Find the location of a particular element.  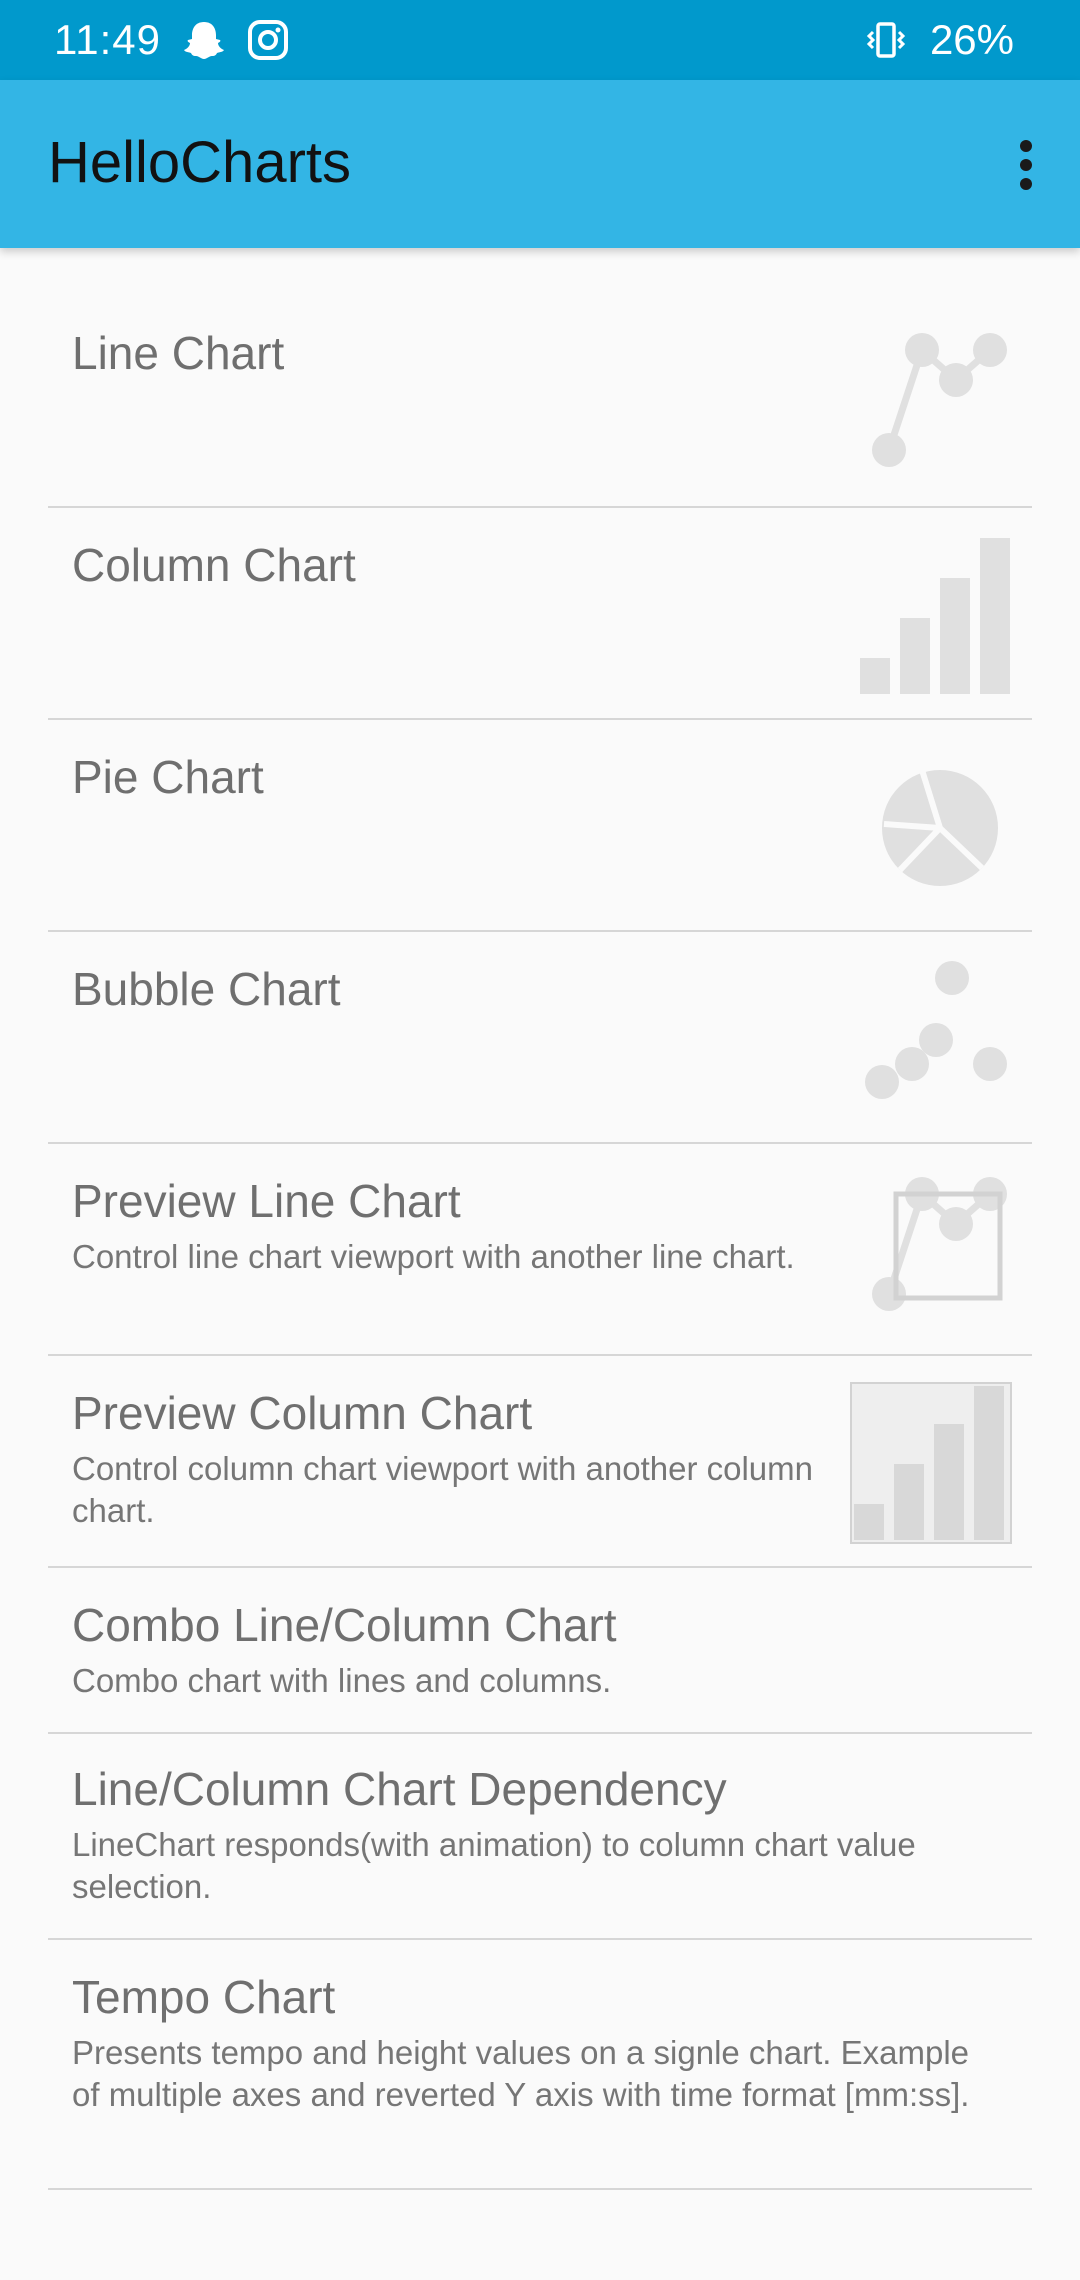

item-title: Combo Line/Column Chart is located at coordinates (344, 1625).